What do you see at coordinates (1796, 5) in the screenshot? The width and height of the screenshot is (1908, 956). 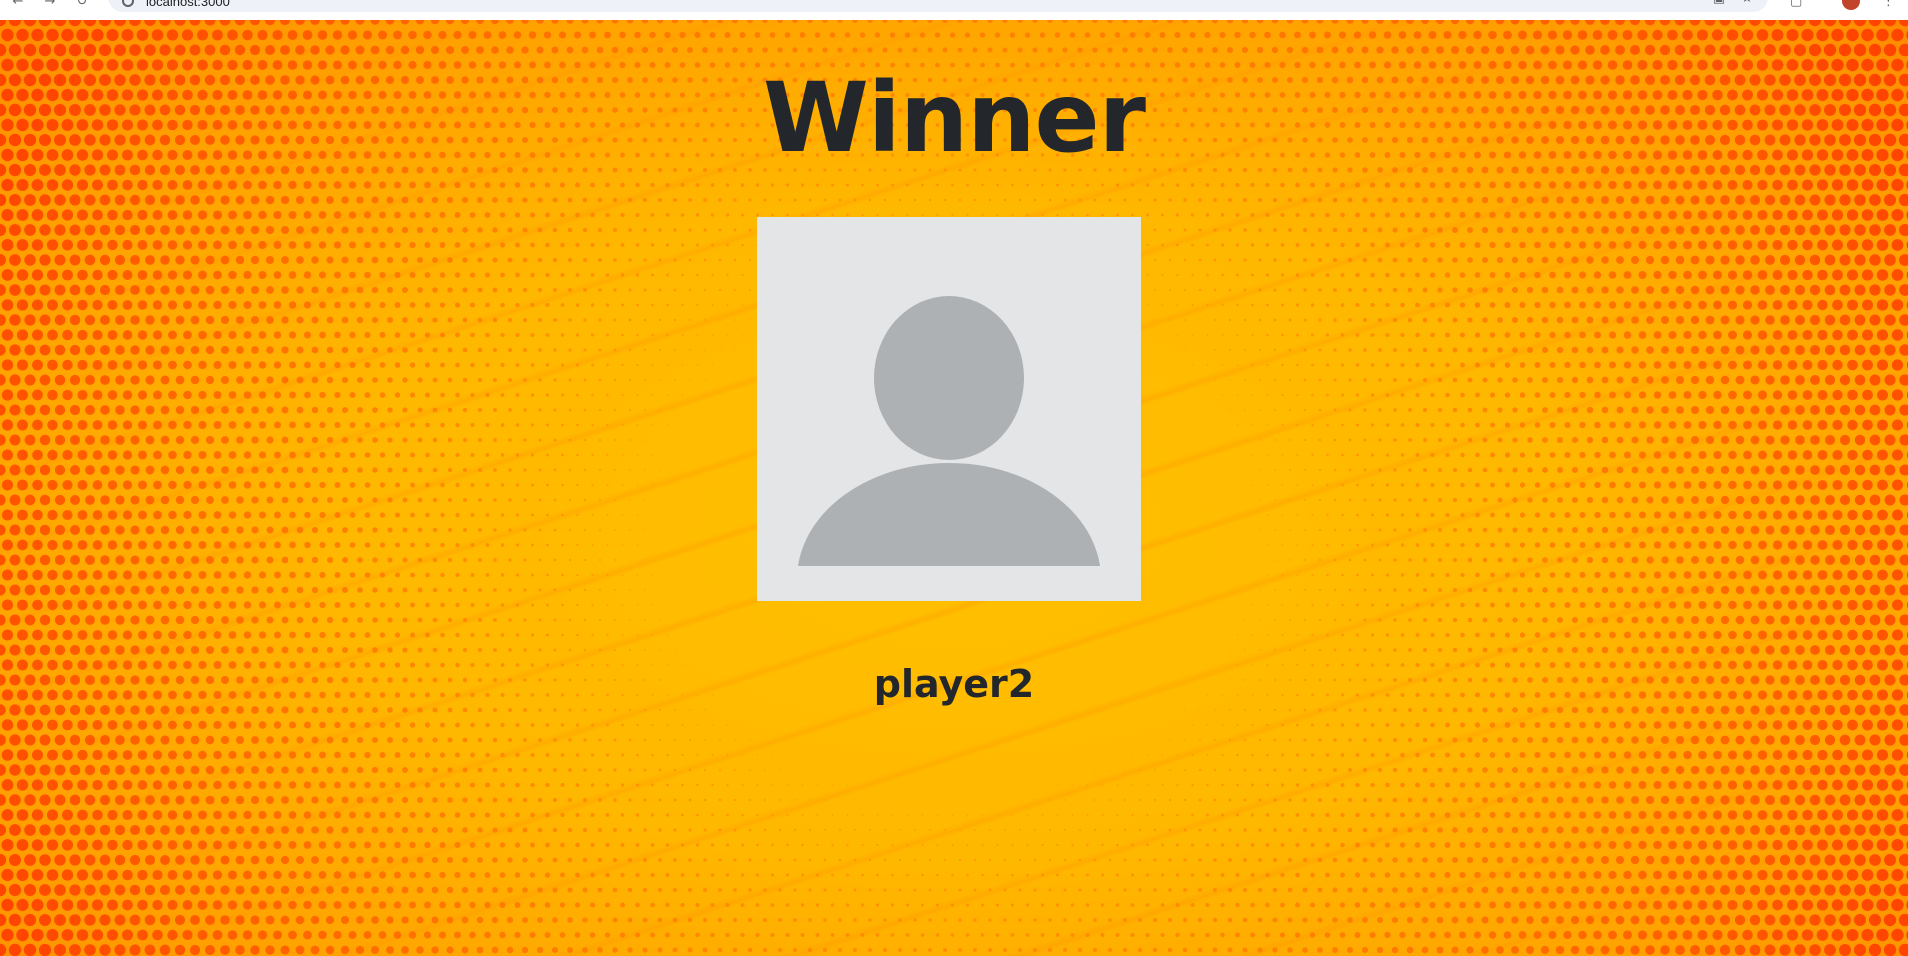 I see `extensions-icon: ▢` at bounding box center [1796, 5].